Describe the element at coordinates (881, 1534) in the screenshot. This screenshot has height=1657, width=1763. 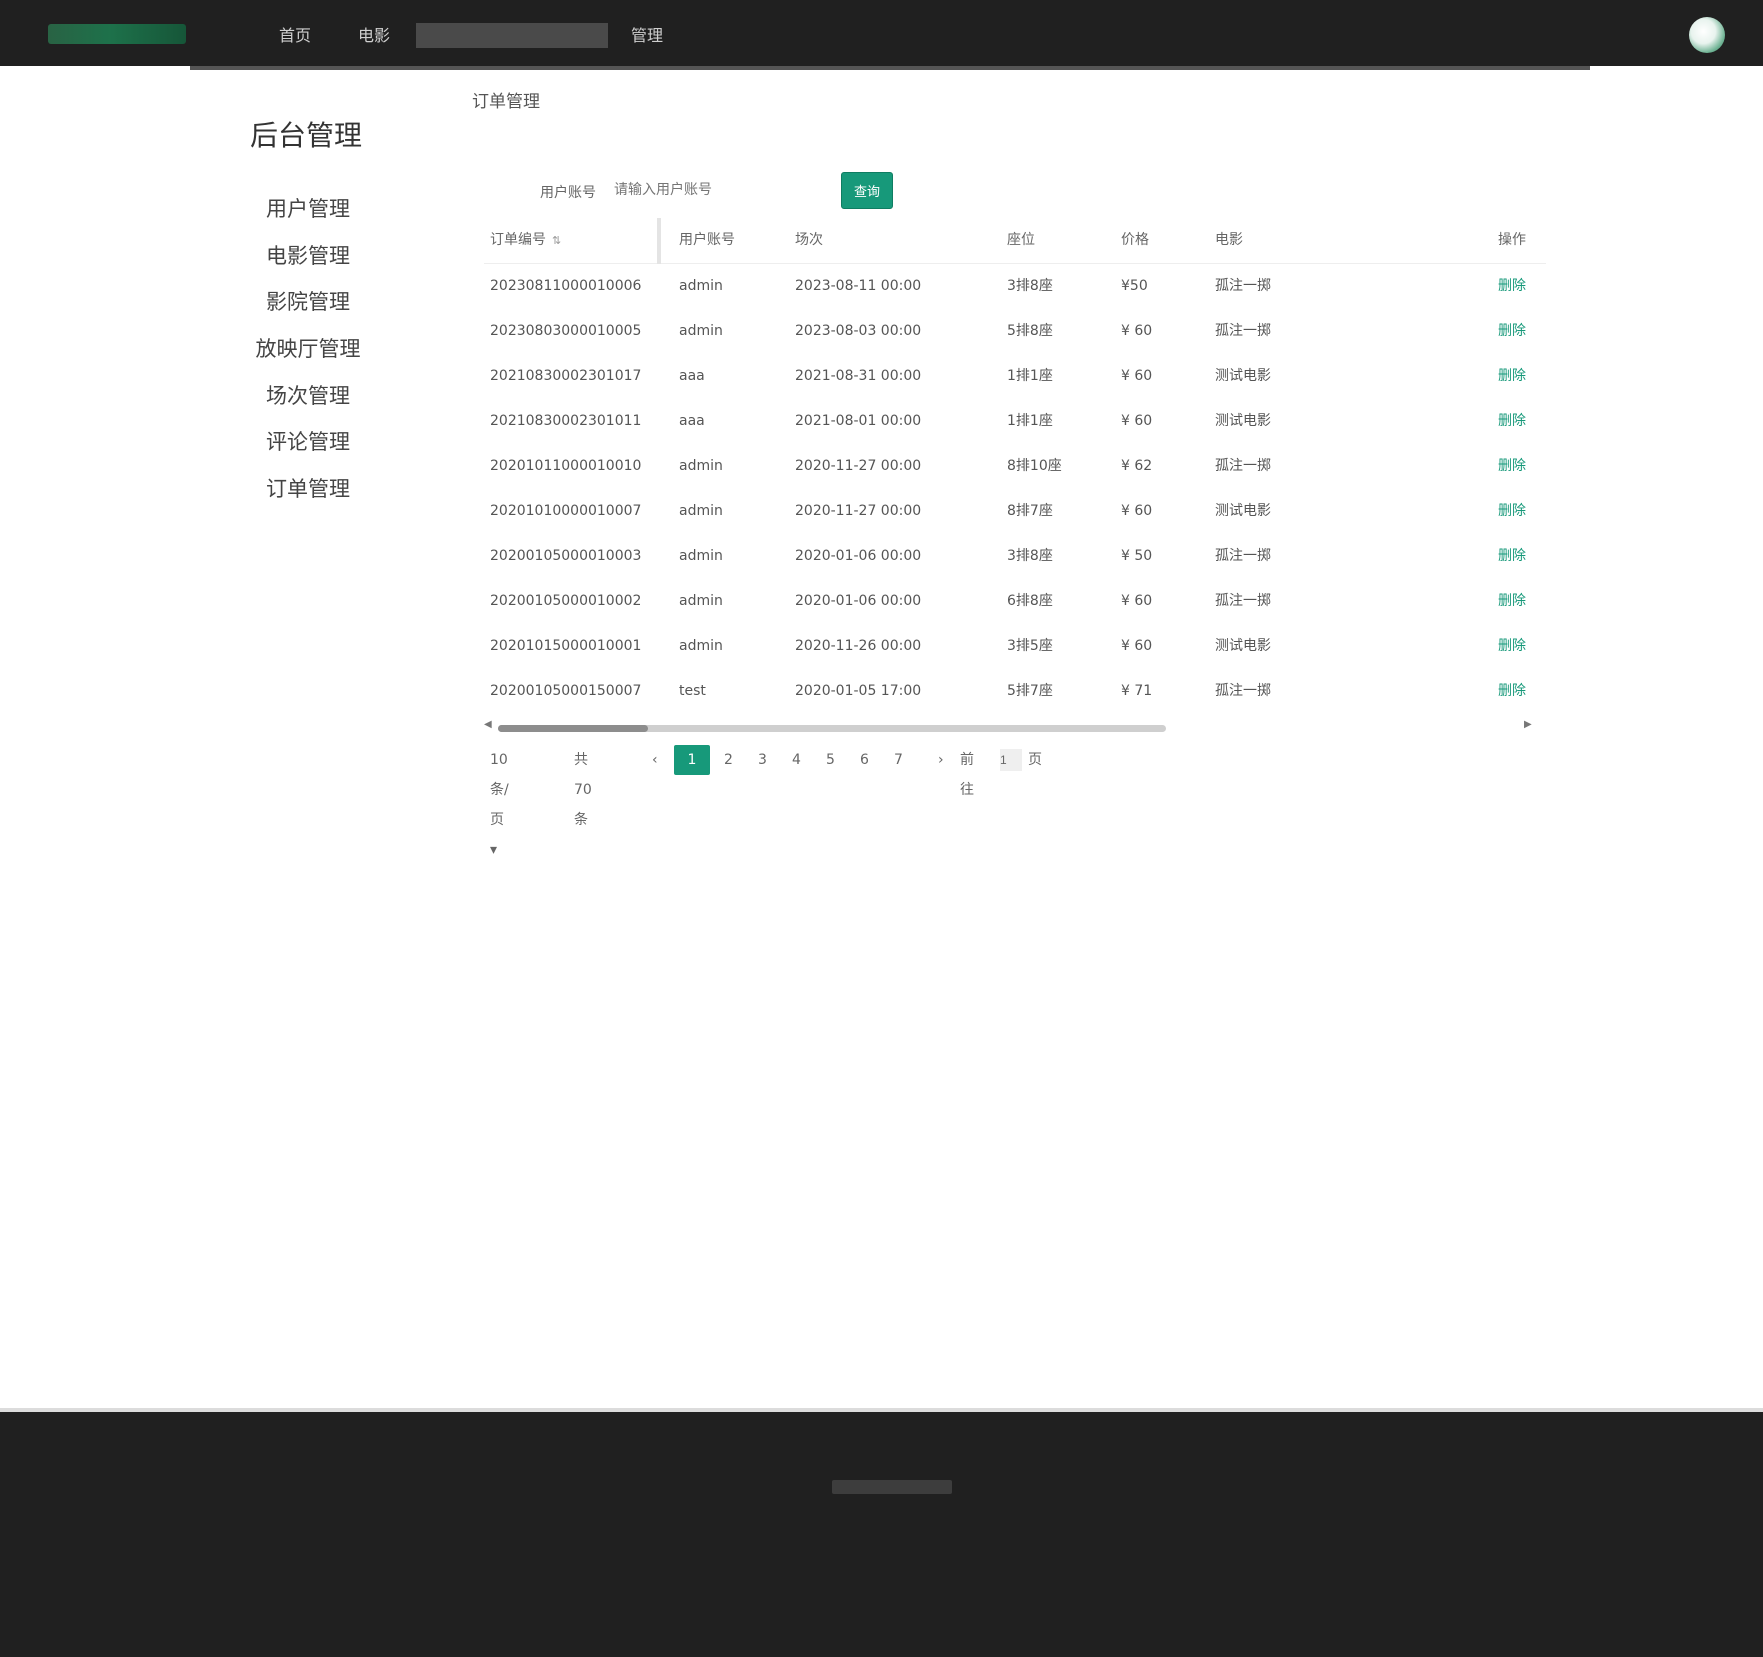
I see `footer` at that location.